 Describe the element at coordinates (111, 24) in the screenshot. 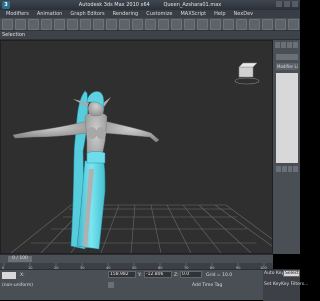

I see `move-icon` at that location.